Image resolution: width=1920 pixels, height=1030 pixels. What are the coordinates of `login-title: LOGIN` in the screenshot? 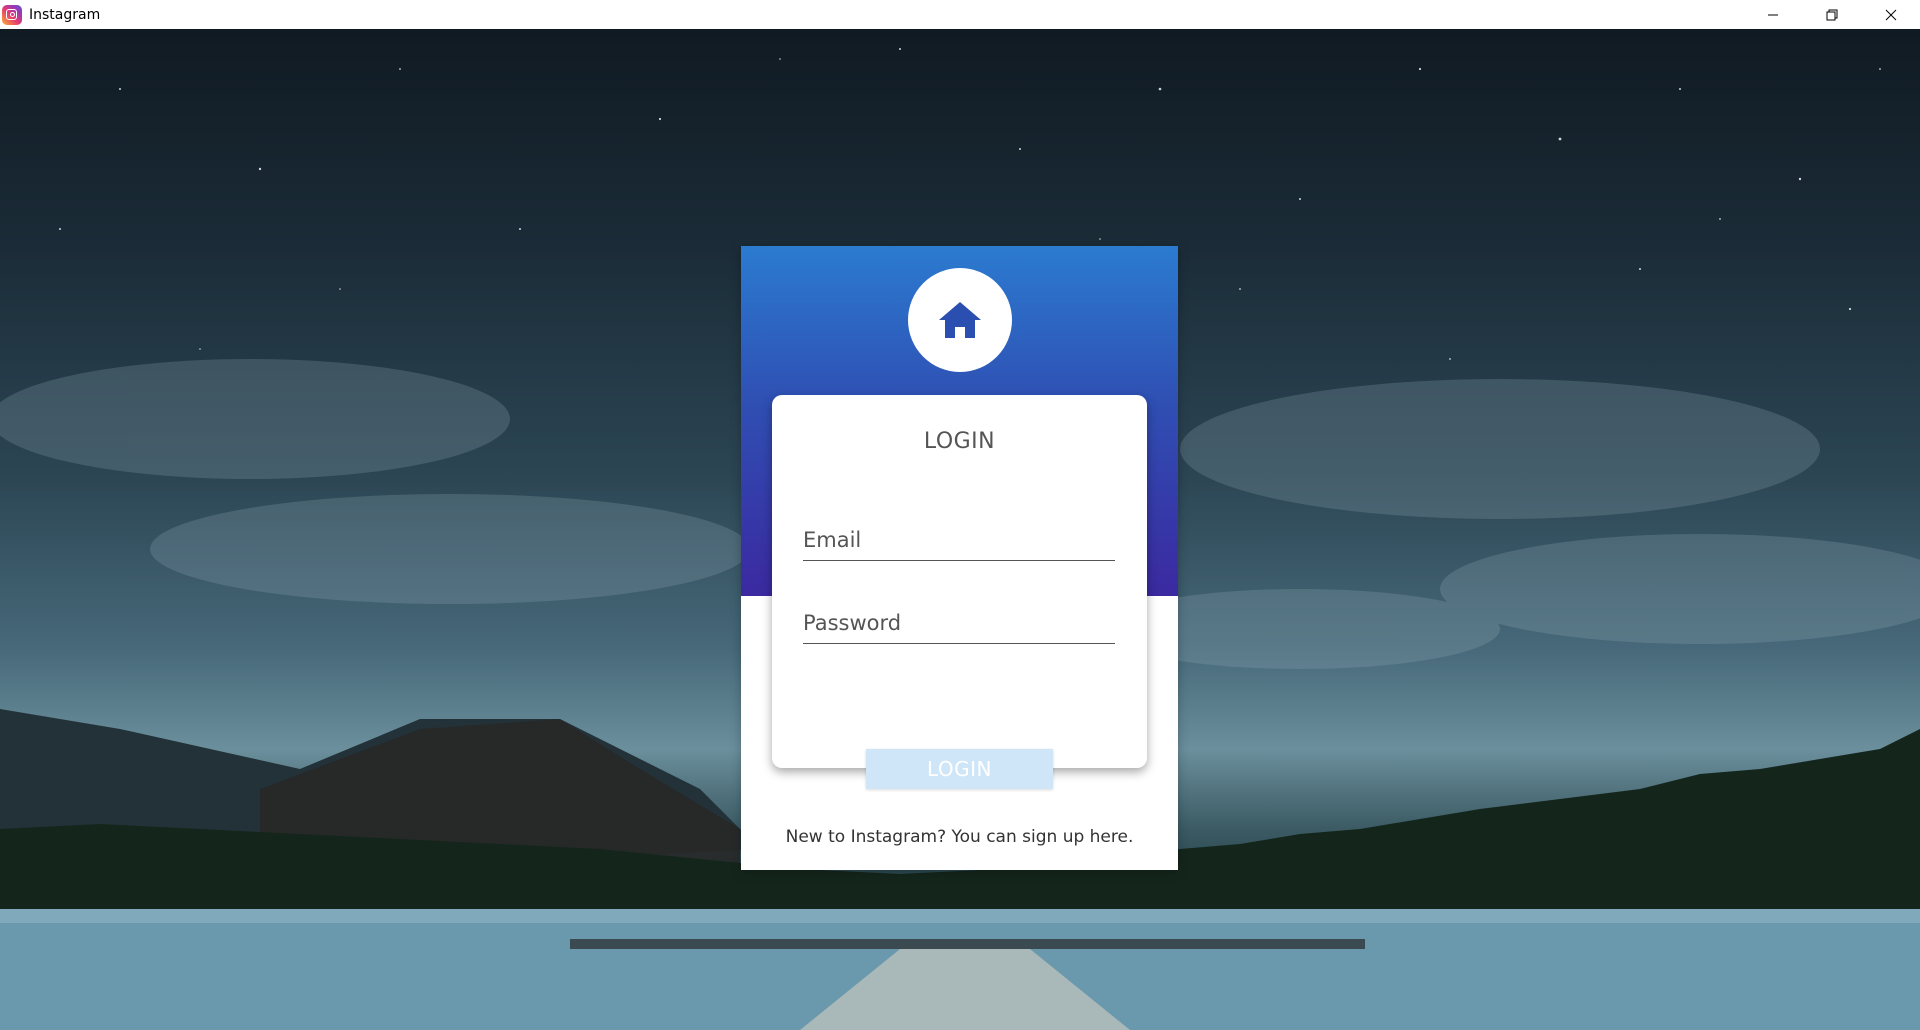 It's located at (959, 441).